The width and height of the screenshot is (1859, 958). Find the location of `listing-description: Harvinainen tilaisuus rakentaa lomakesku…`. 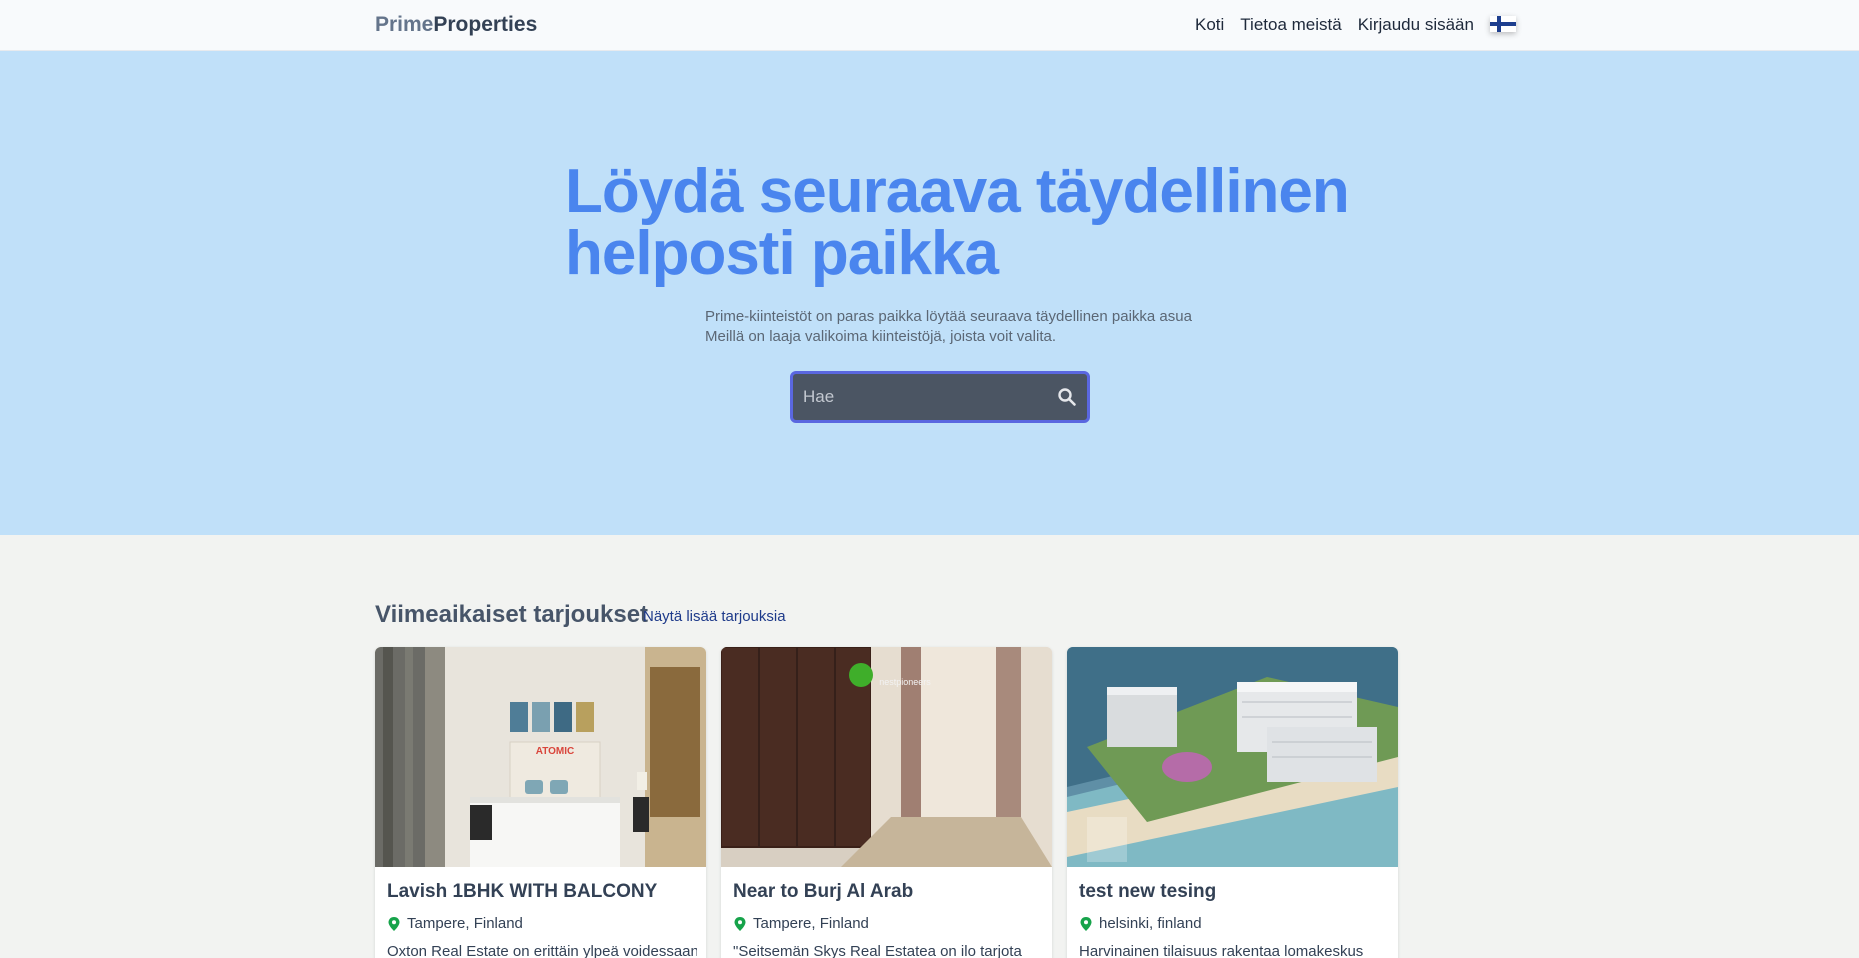

listing-description: Harvinainen tilaisuus rakentaa lomakesku… is located at coordinates (1221, 950).